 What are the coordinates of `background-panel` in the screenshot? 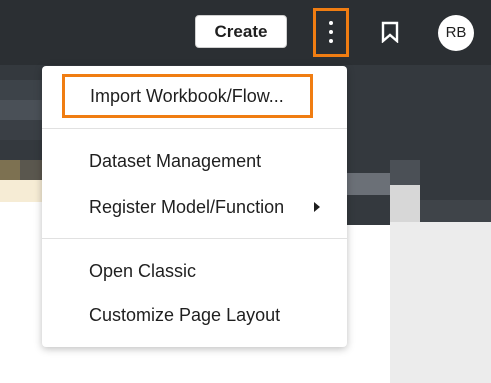 It's located at (440, 302).